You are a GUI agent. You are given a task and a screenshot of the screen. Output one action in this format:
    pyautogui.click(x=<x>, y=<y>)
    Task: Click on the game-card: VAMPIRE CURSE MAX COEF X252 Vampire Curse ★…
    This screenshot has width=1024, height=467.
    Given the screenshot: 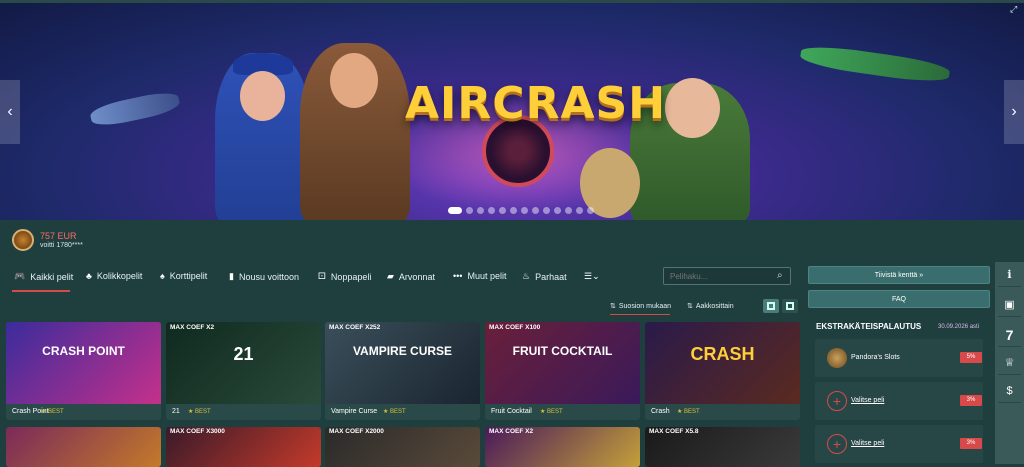 What is the action you would take?
    pyautogui.click(x=402, y=371)
    